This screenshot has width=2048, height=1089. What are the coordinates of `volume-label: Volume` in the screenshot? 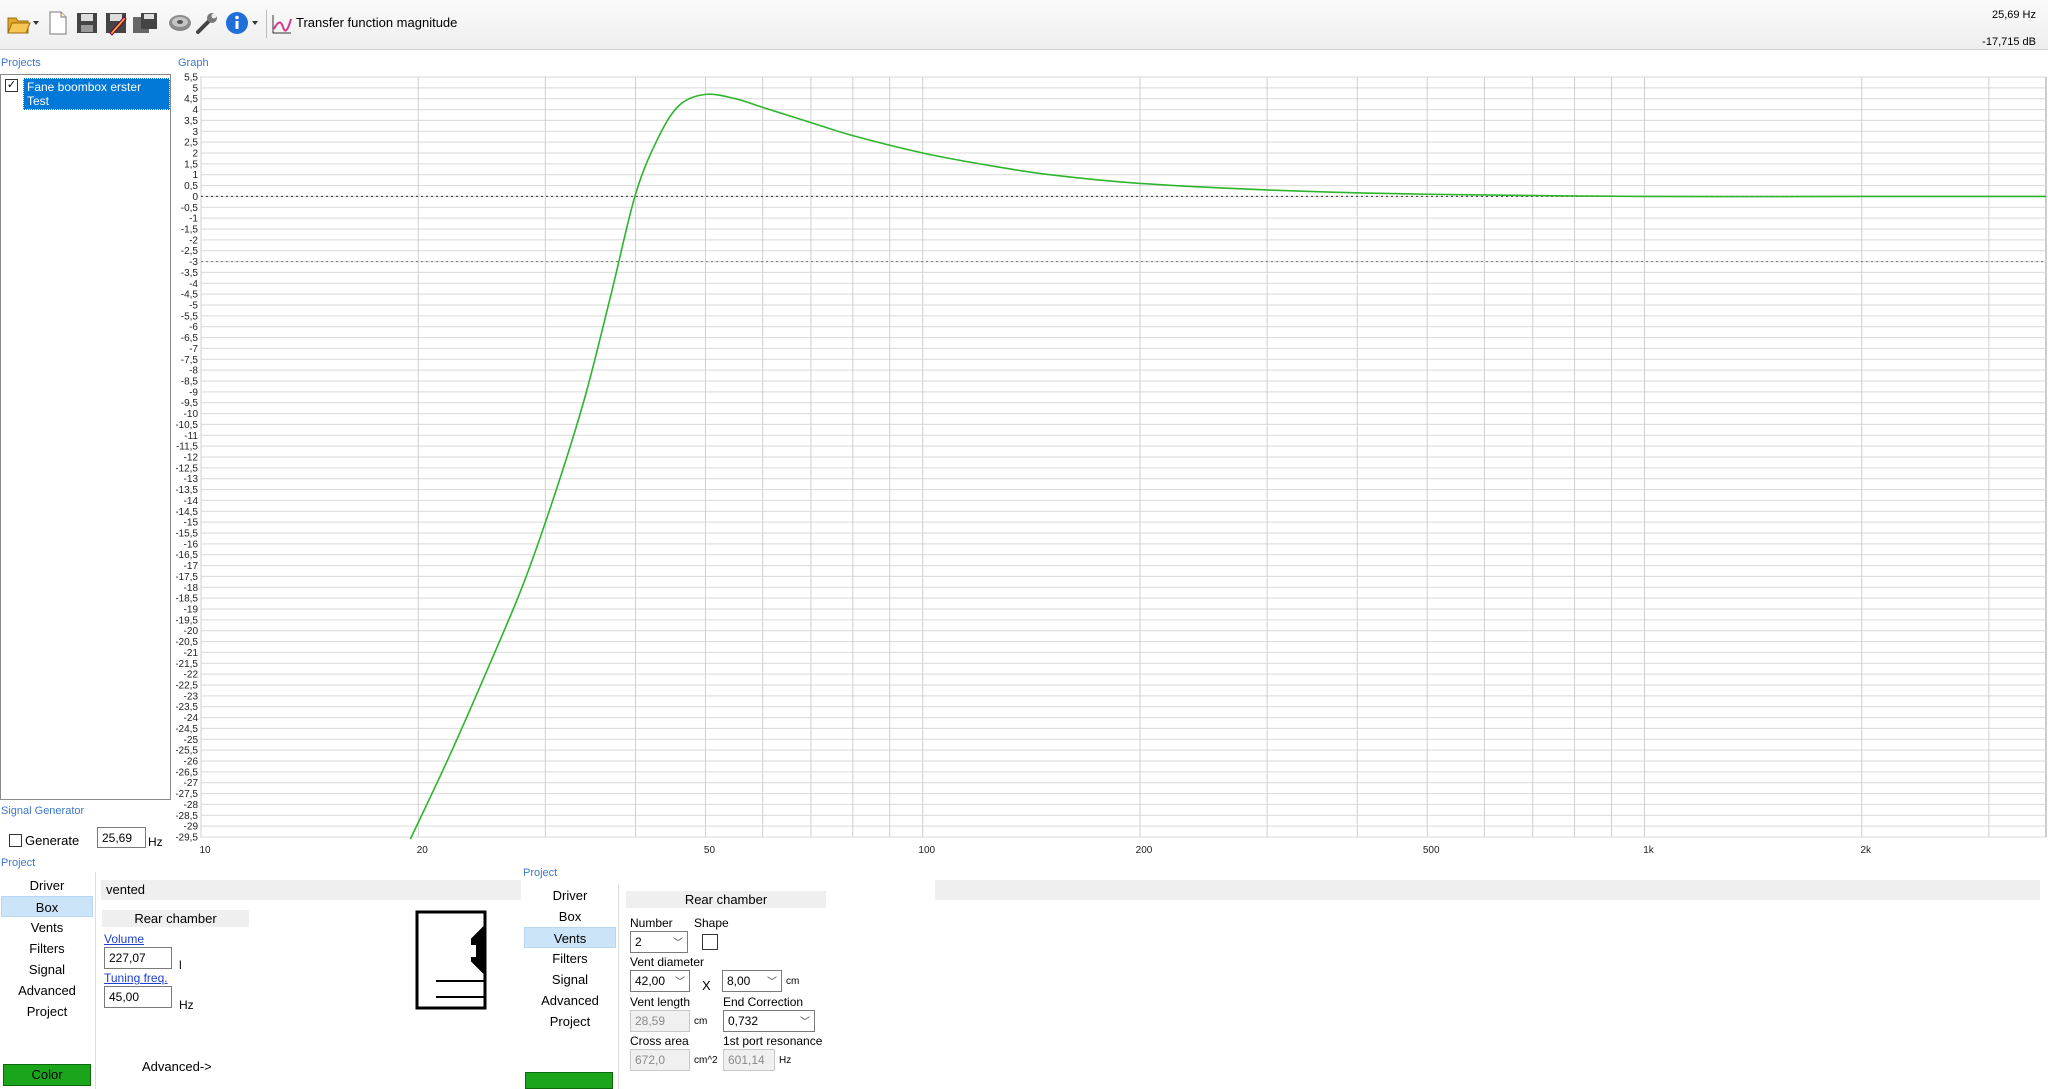 It's located at (124, 939).